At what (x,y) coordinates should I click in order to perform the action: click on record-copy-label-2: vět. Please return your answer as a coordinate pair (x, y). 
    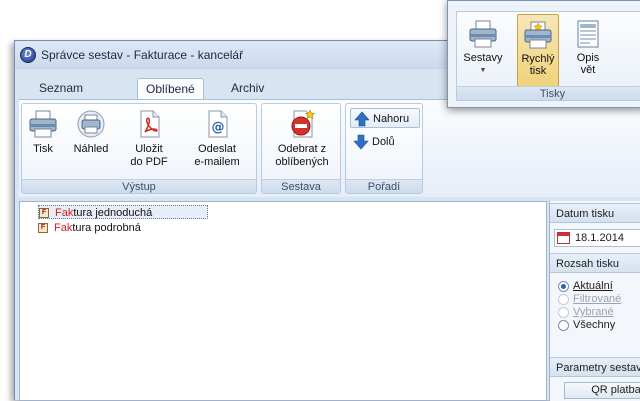
    Looking at the image, I should click on (588, 70).